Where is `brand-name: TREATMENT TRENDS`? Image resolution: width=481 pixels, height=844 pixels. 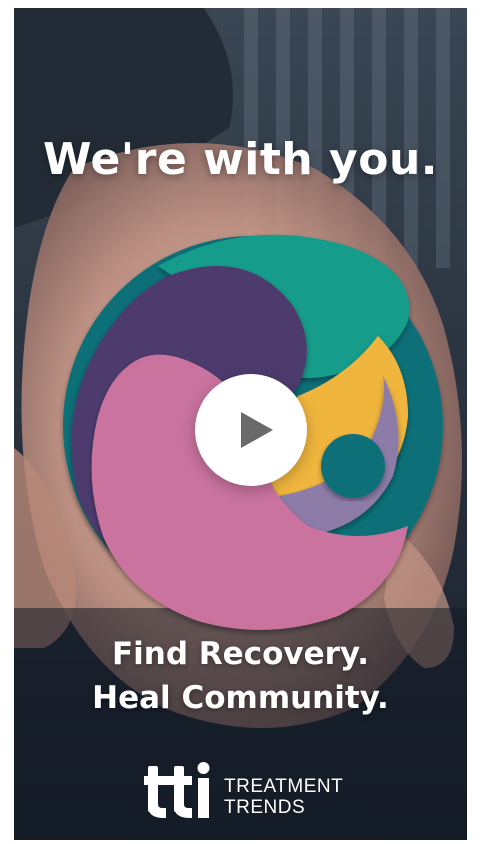
brand-name: TREATMENT TRENDS is located at coordinates (283, 797).